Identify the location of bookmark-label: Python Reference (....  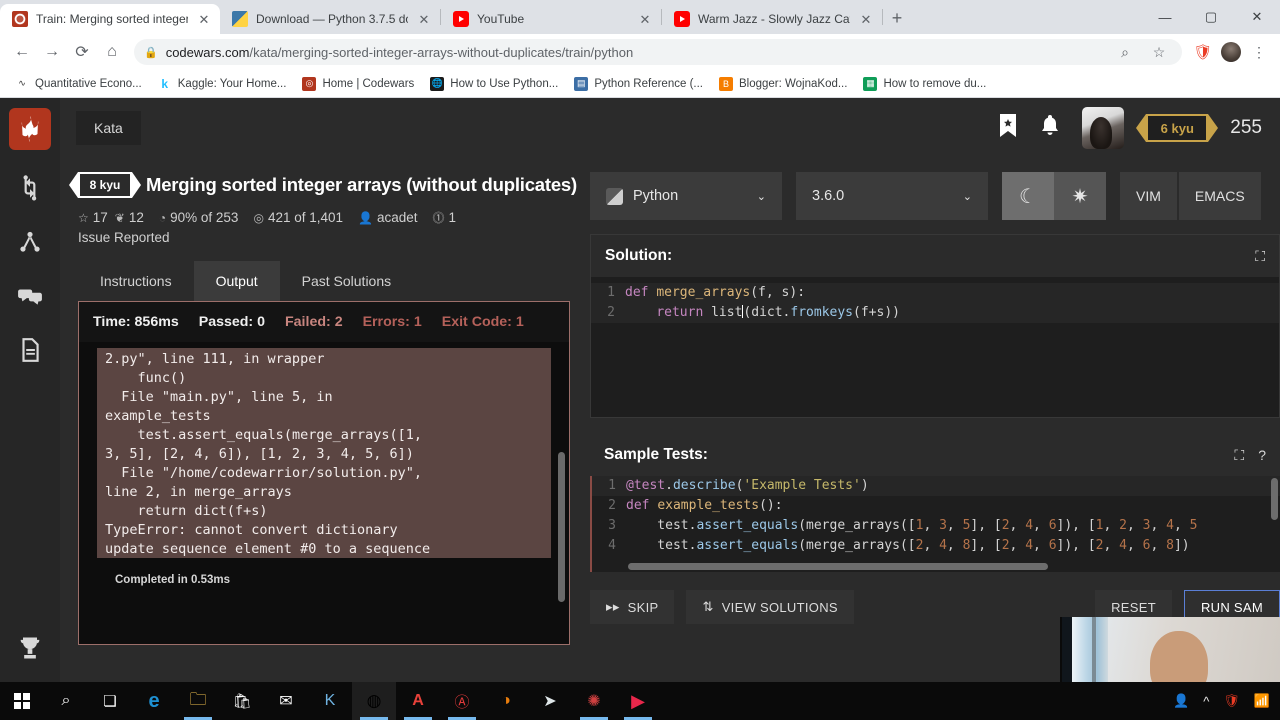
(648, 83).